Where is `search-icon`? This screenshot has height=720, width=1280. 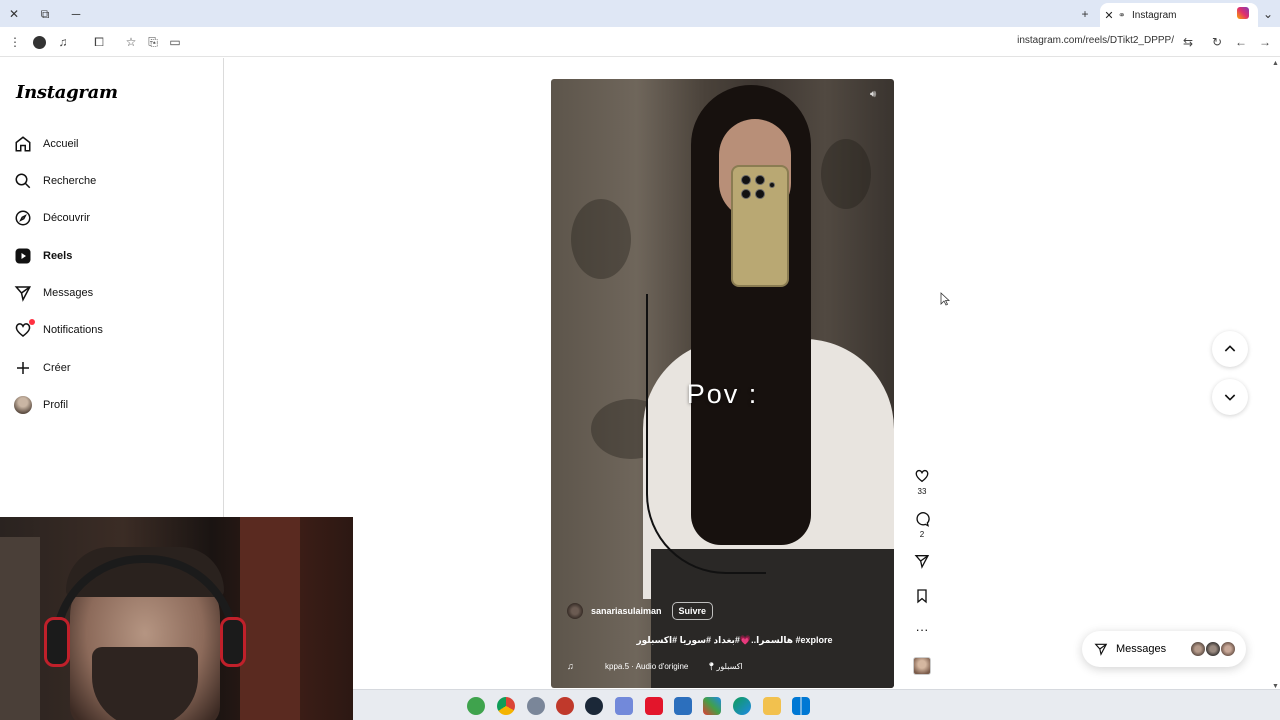
search-icon is located at coordinates (23, 181).